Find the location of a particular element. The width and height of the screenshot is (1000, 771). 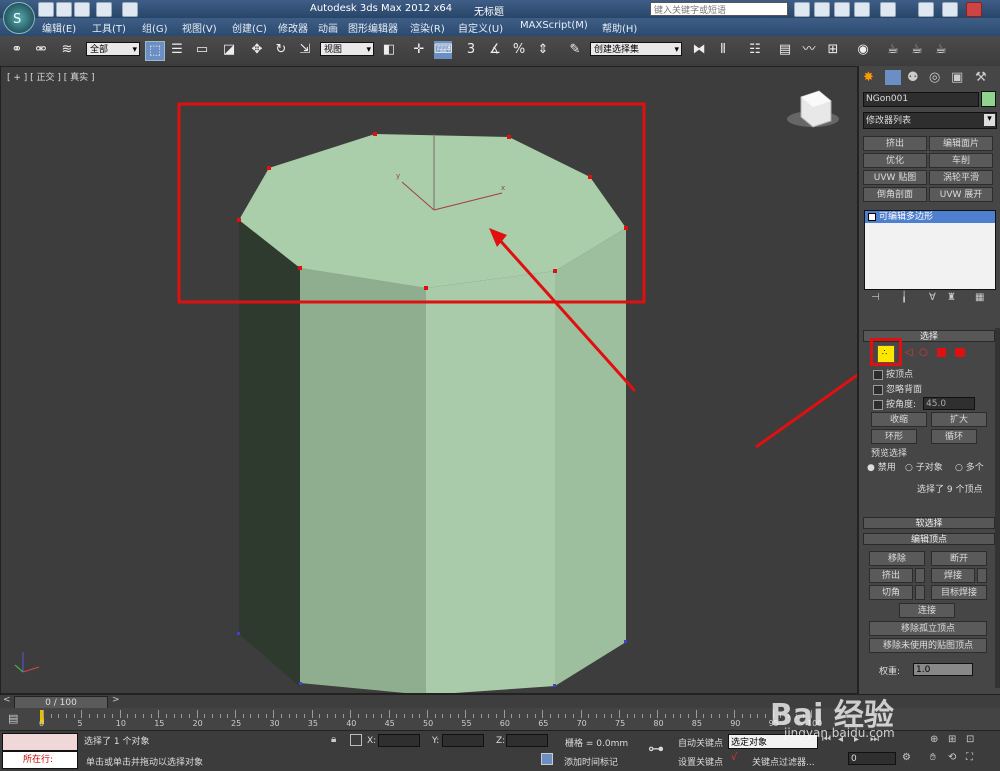

render-setup-icon: ☕ is located at coordinates (893, 50).